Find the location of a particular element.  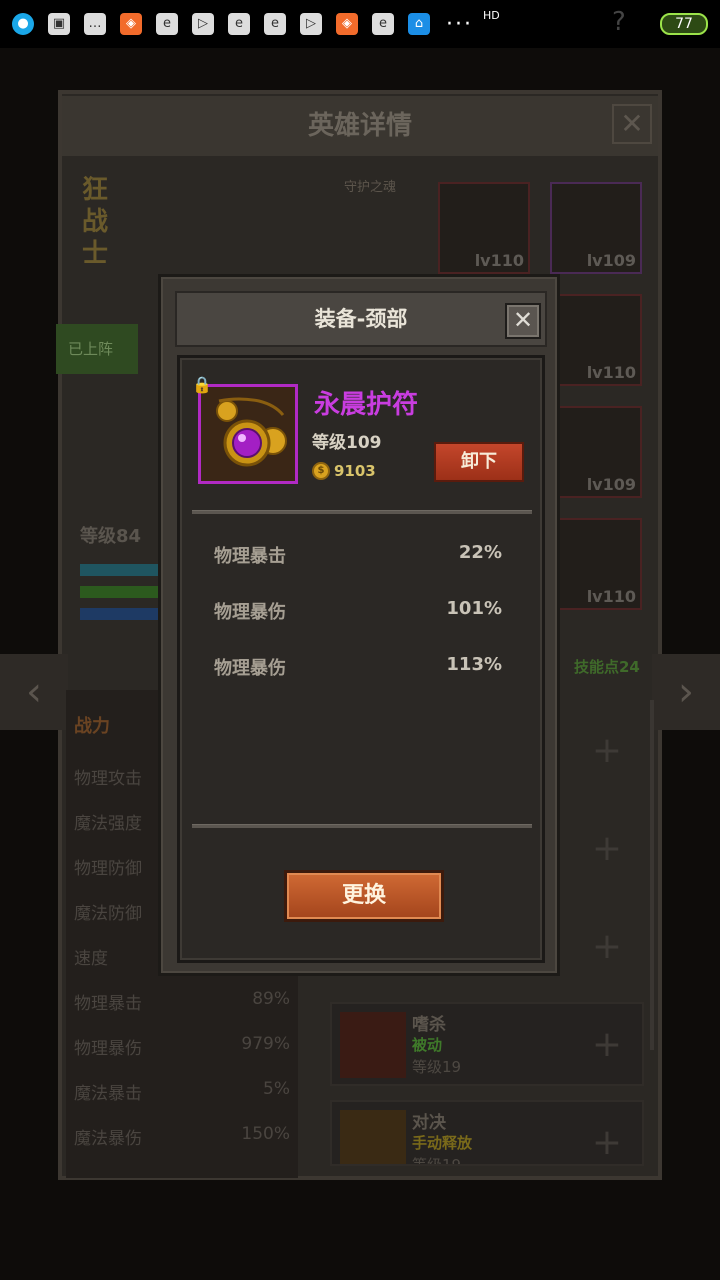

gold-coin-icon: $ is located at coordinates (321, 471).